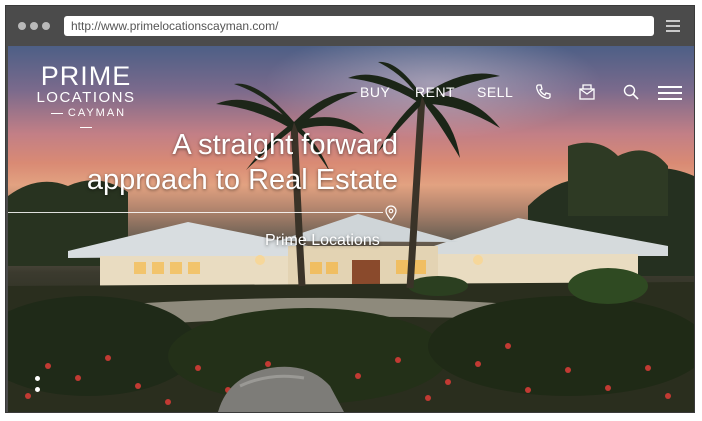 The image size is (702, 421). What do you see at coordinates (670, 93) in the screenshot?
I see `hamburger-menu-icon` at bounding box center [670, 93].